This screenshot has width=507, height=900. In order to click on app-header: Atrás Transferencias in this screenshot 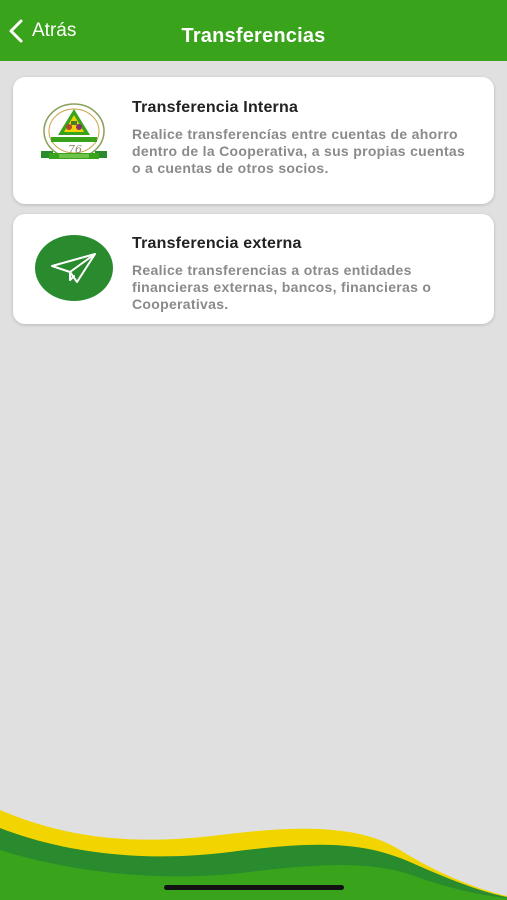, I will do `click(253, 30)`.